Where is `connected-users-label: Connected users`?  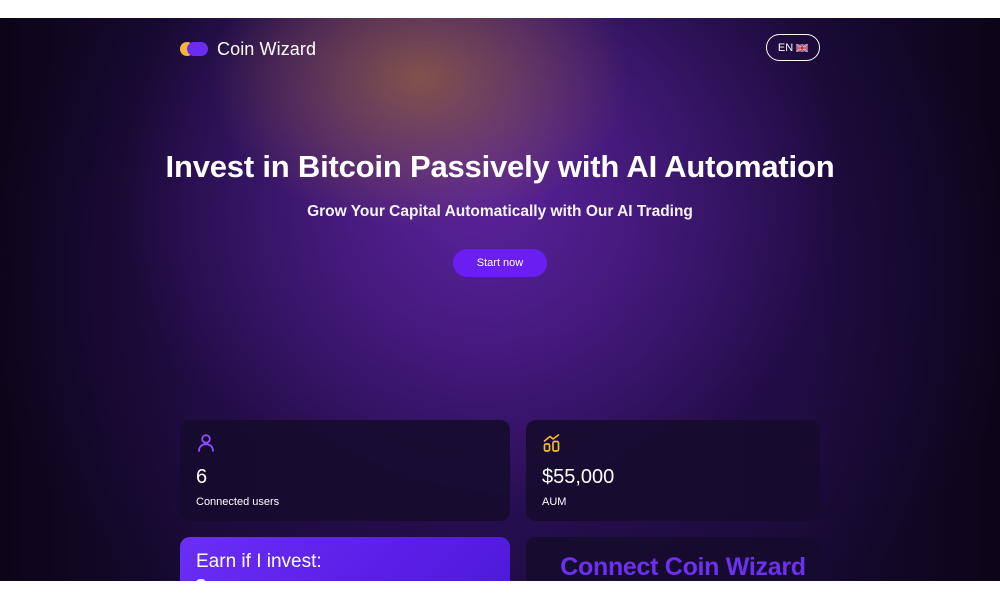 connected-users-label: Connected users is located at coordinates (238, 502).